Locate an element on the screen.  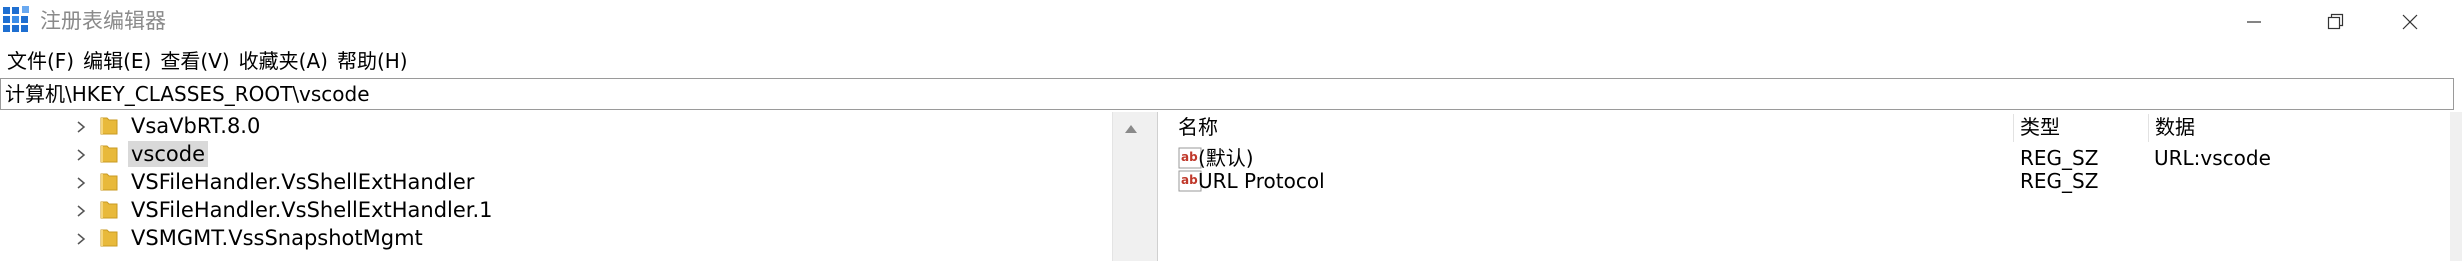
column-header-data: 数据 is located at coordinates (2174, 129).